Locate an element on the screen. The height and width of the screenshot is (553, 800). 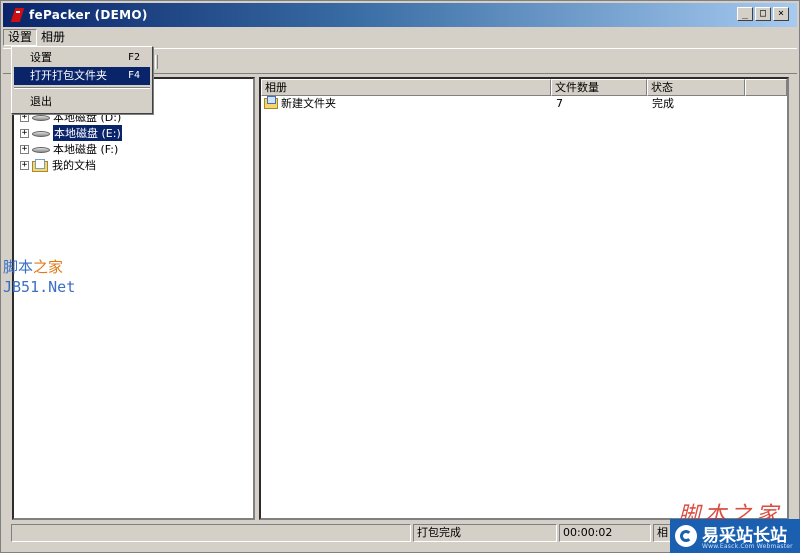
column-header-count: 文件数量 is located at coordinates (599, 87).